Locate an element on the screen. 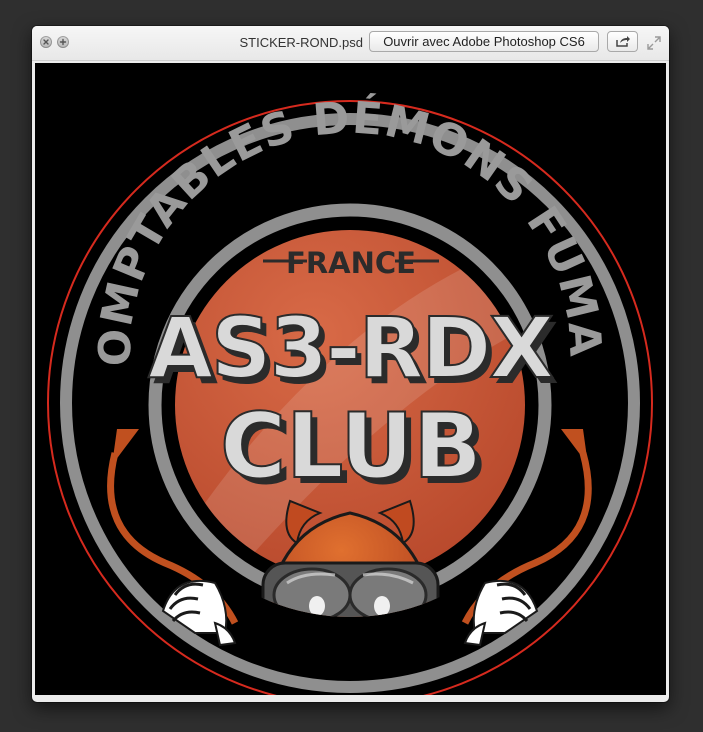  zoom-button is located at coordinates (63, 42).